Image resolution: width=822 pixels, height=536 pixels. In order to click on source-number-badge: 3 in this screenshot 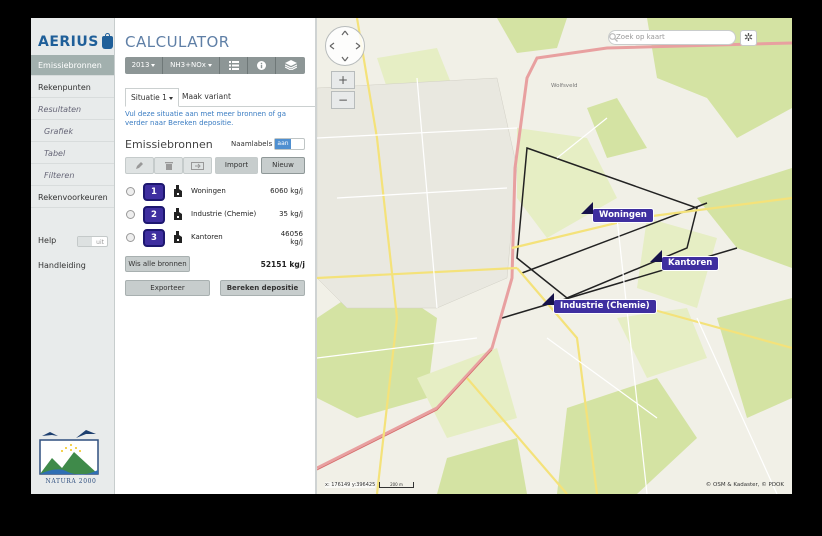, I will do `click(154, 238)`.